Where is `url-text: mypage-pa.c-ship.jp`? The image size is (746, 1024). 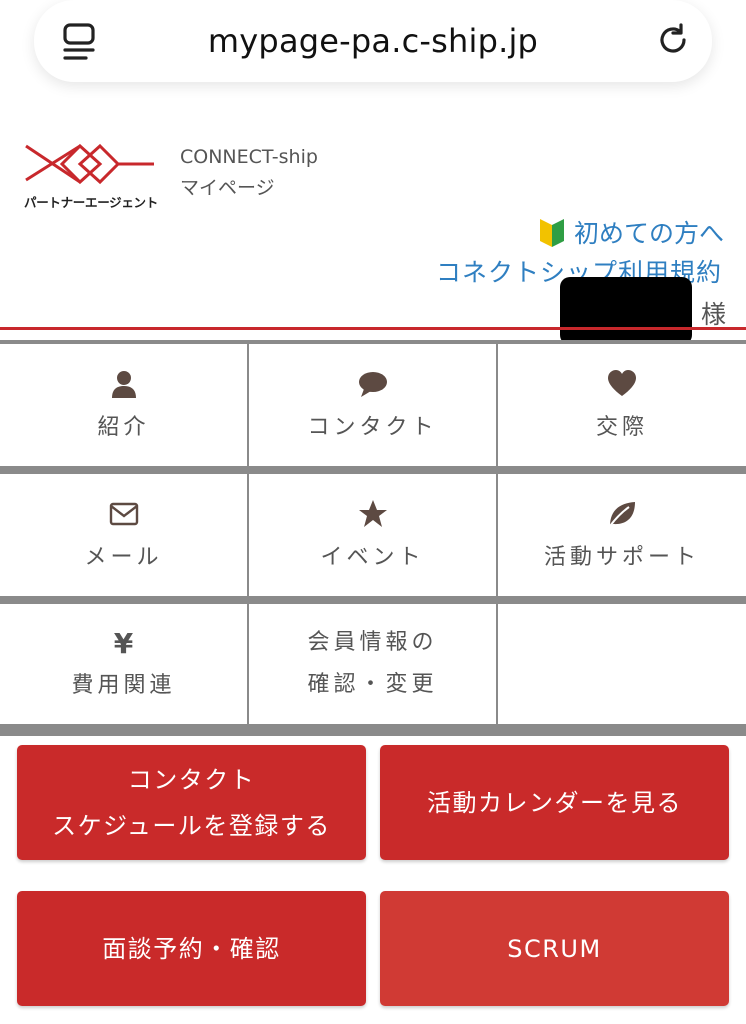 url-text: mypage-pa.c-ship.jp is located at coordinates (373, 41).